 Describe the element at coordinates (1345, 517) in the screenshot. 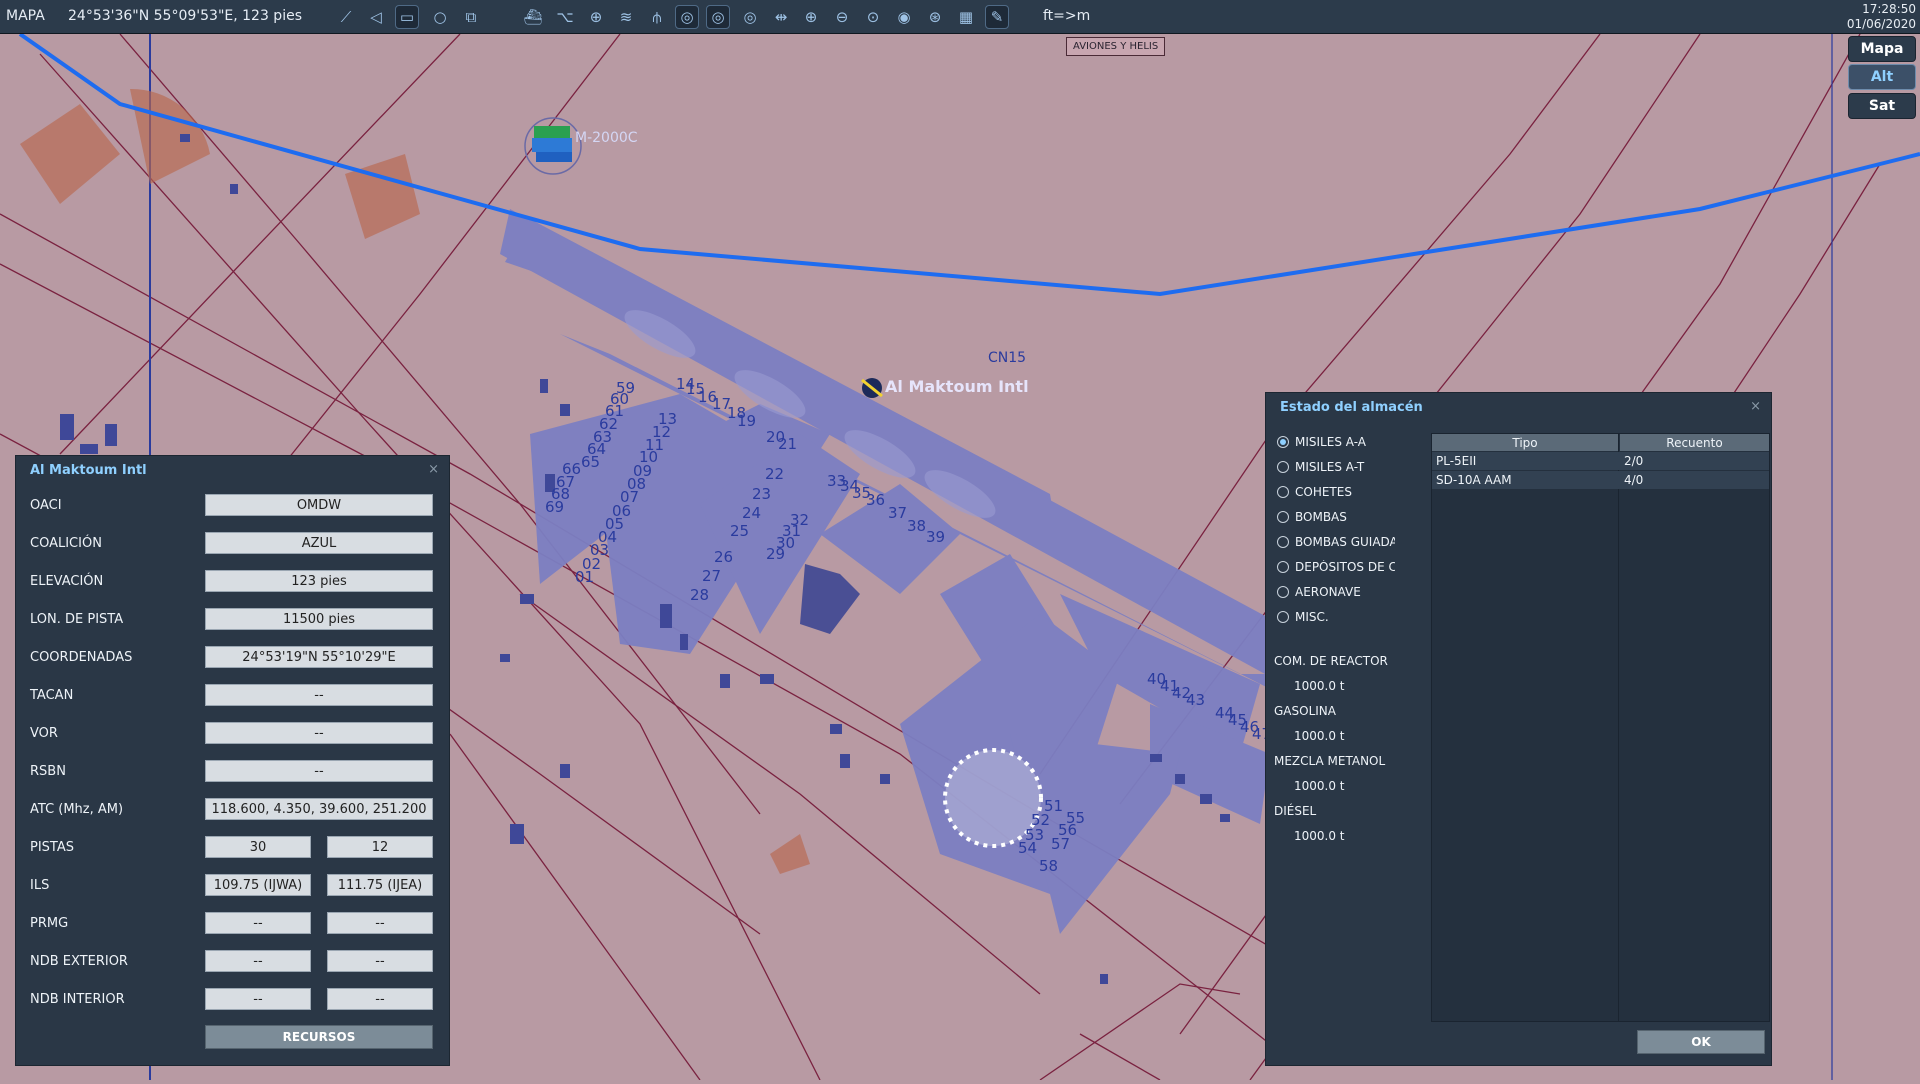

I see `category-label: BOMBAS` at that location.